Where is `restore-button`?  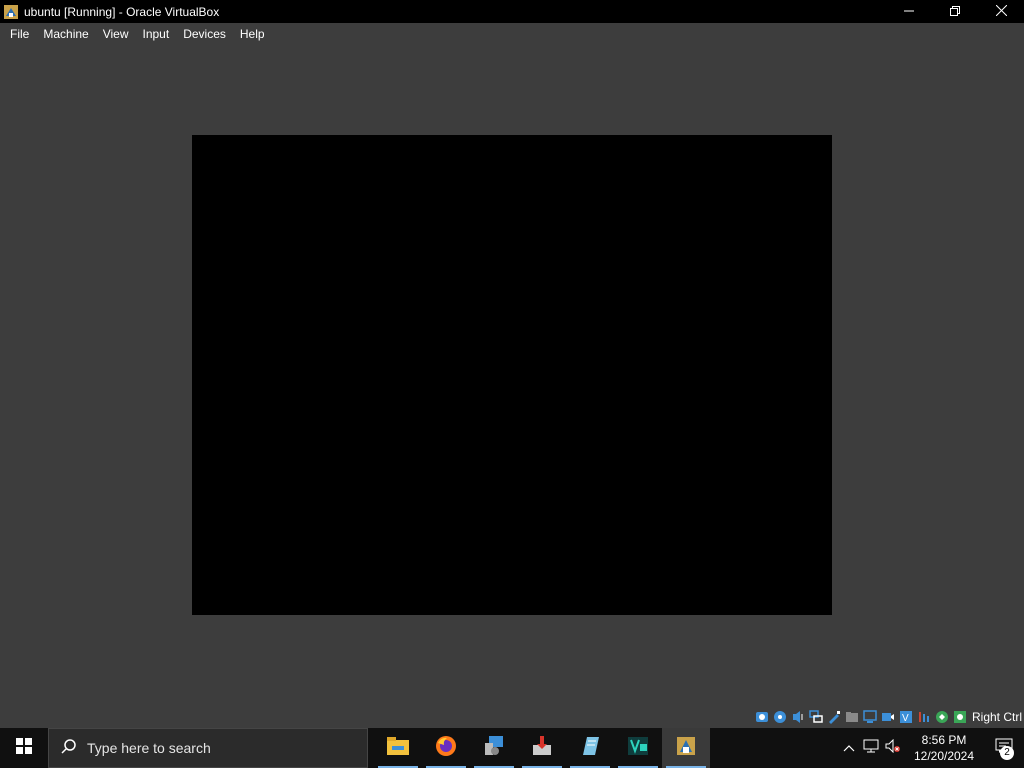
restore-button is located at coordinates (955, 11).